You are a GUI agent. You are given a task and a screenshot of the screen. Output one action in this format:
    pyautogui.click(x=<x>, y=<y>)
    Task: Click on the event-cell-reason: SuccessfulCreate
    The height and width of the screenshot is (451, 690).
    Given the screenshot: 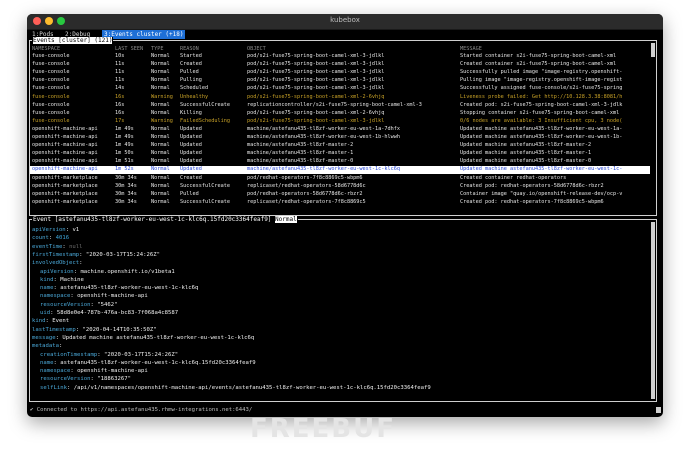 What is the action you would take?
    pyautogui.click(x=205, y=104)
    